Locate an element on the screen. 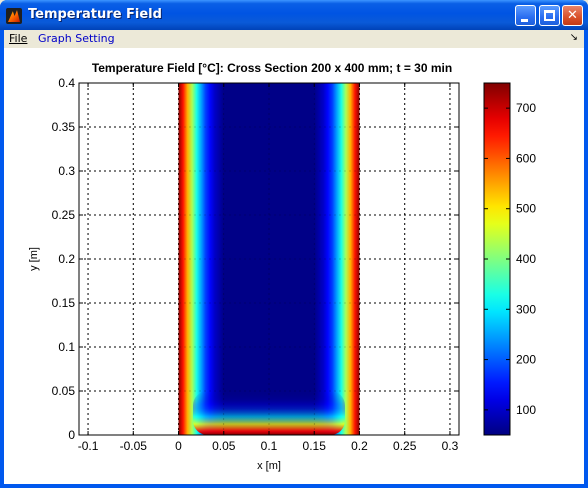 The width and height of the screenshot is (588, 488). x-tick-label: 0.2 is located at coordinates (359, 446).